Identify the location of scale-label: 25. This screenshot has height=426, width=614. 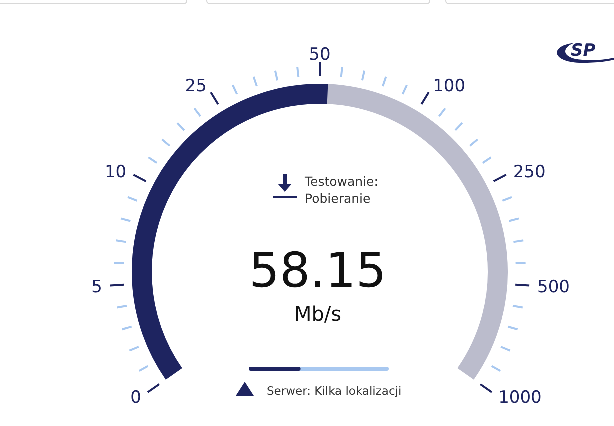
(196, 86).